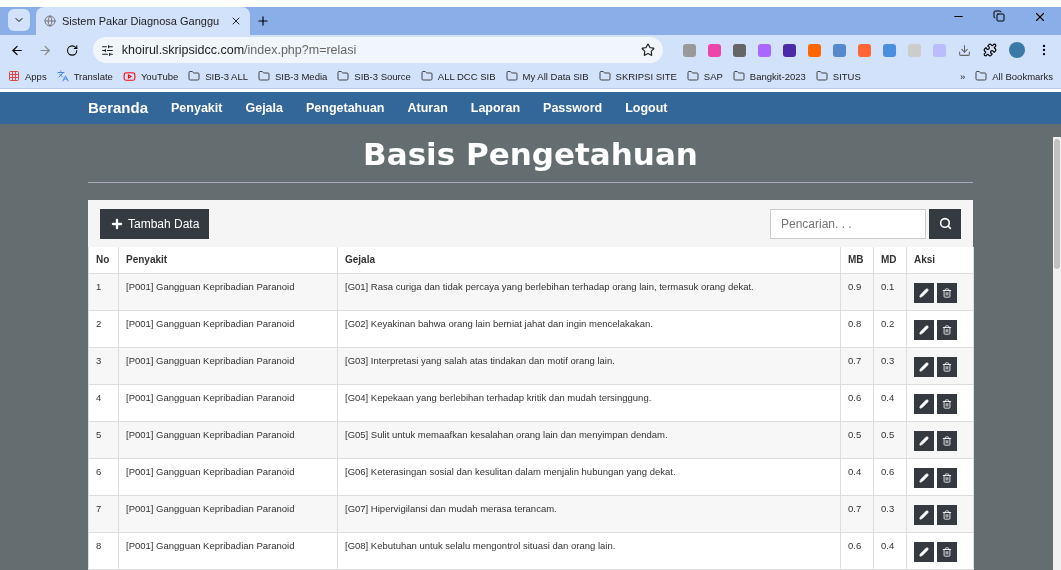  What do you see at coordinates (990, 50) in the screenshot?
I see `extensions-icon` at bounding box center [990, 50].